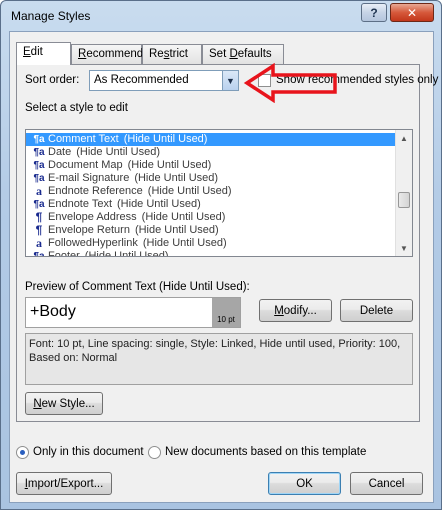 The image size is (442, 510). I want to click on style-name: E-mail Signature, so click(89, 178).